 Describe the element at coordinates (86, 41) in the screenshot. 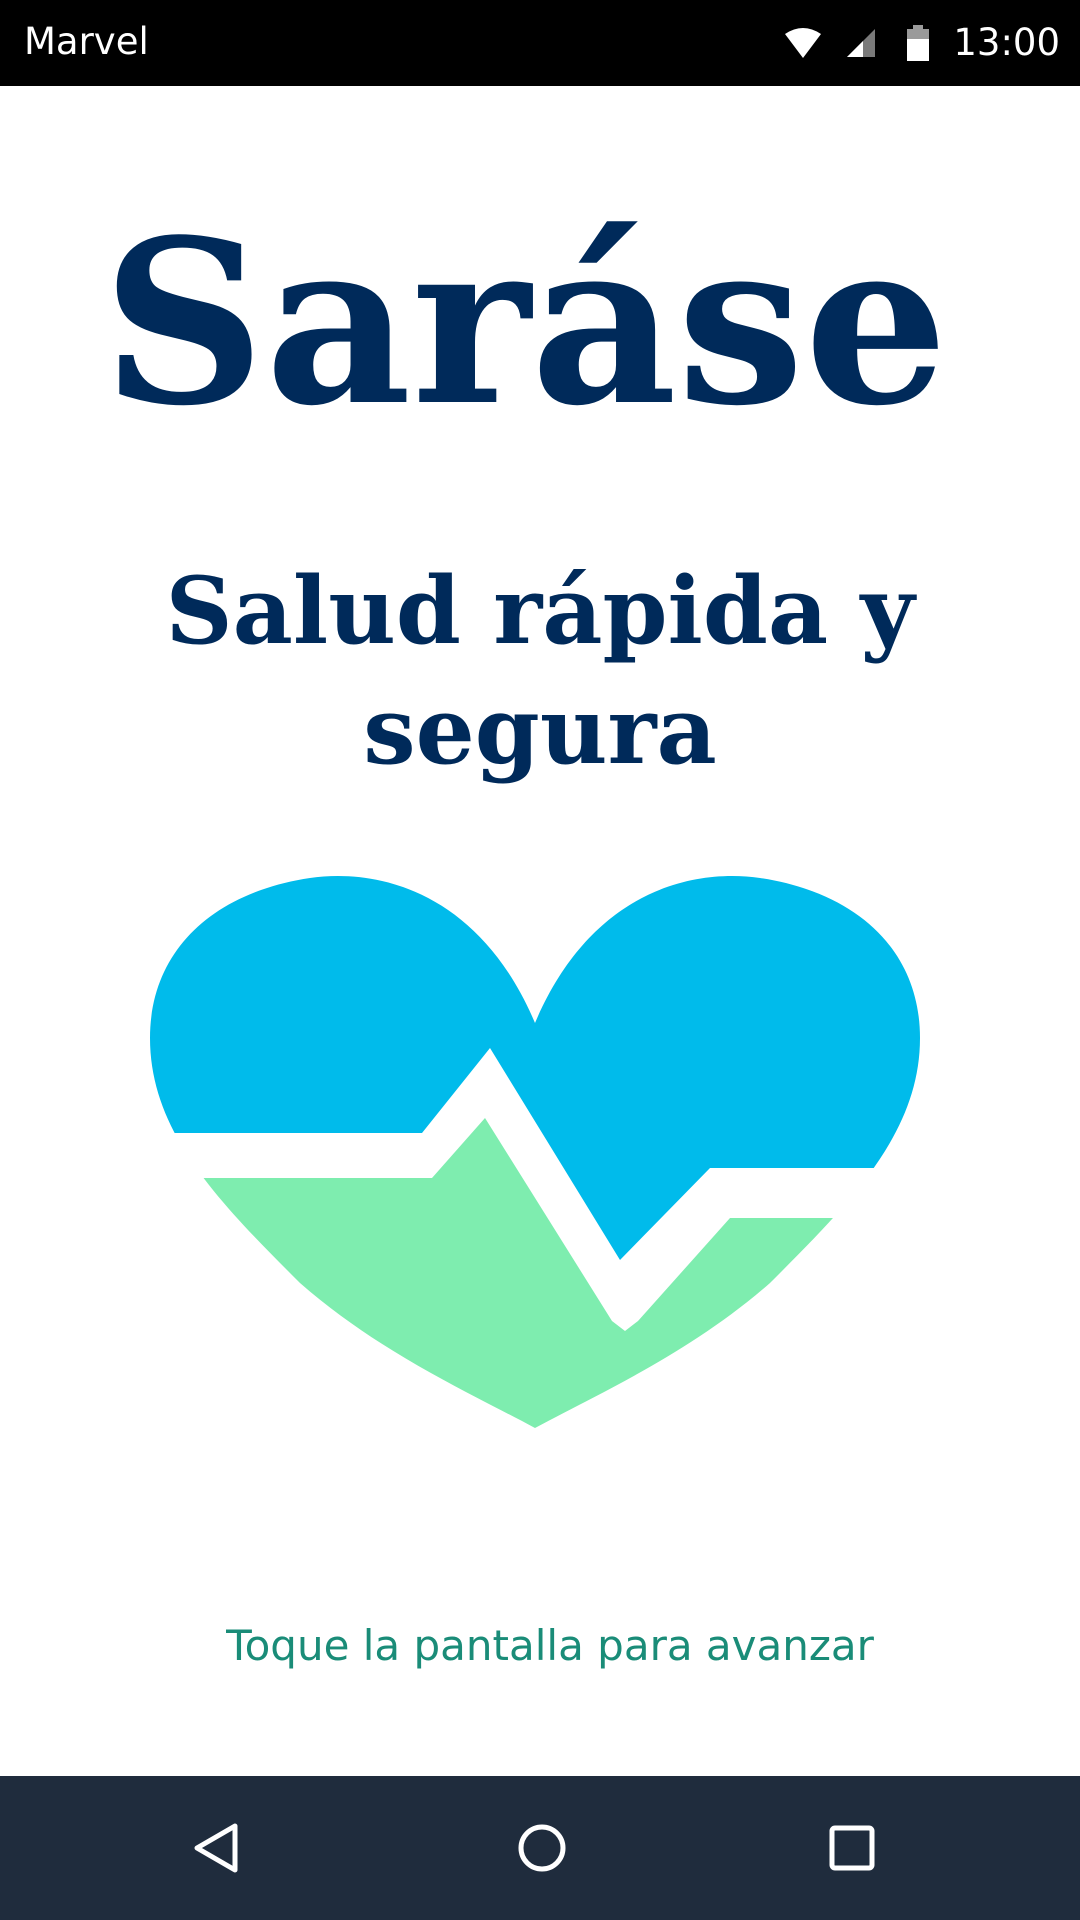

I see `status-app-name: Marvel` at that location.